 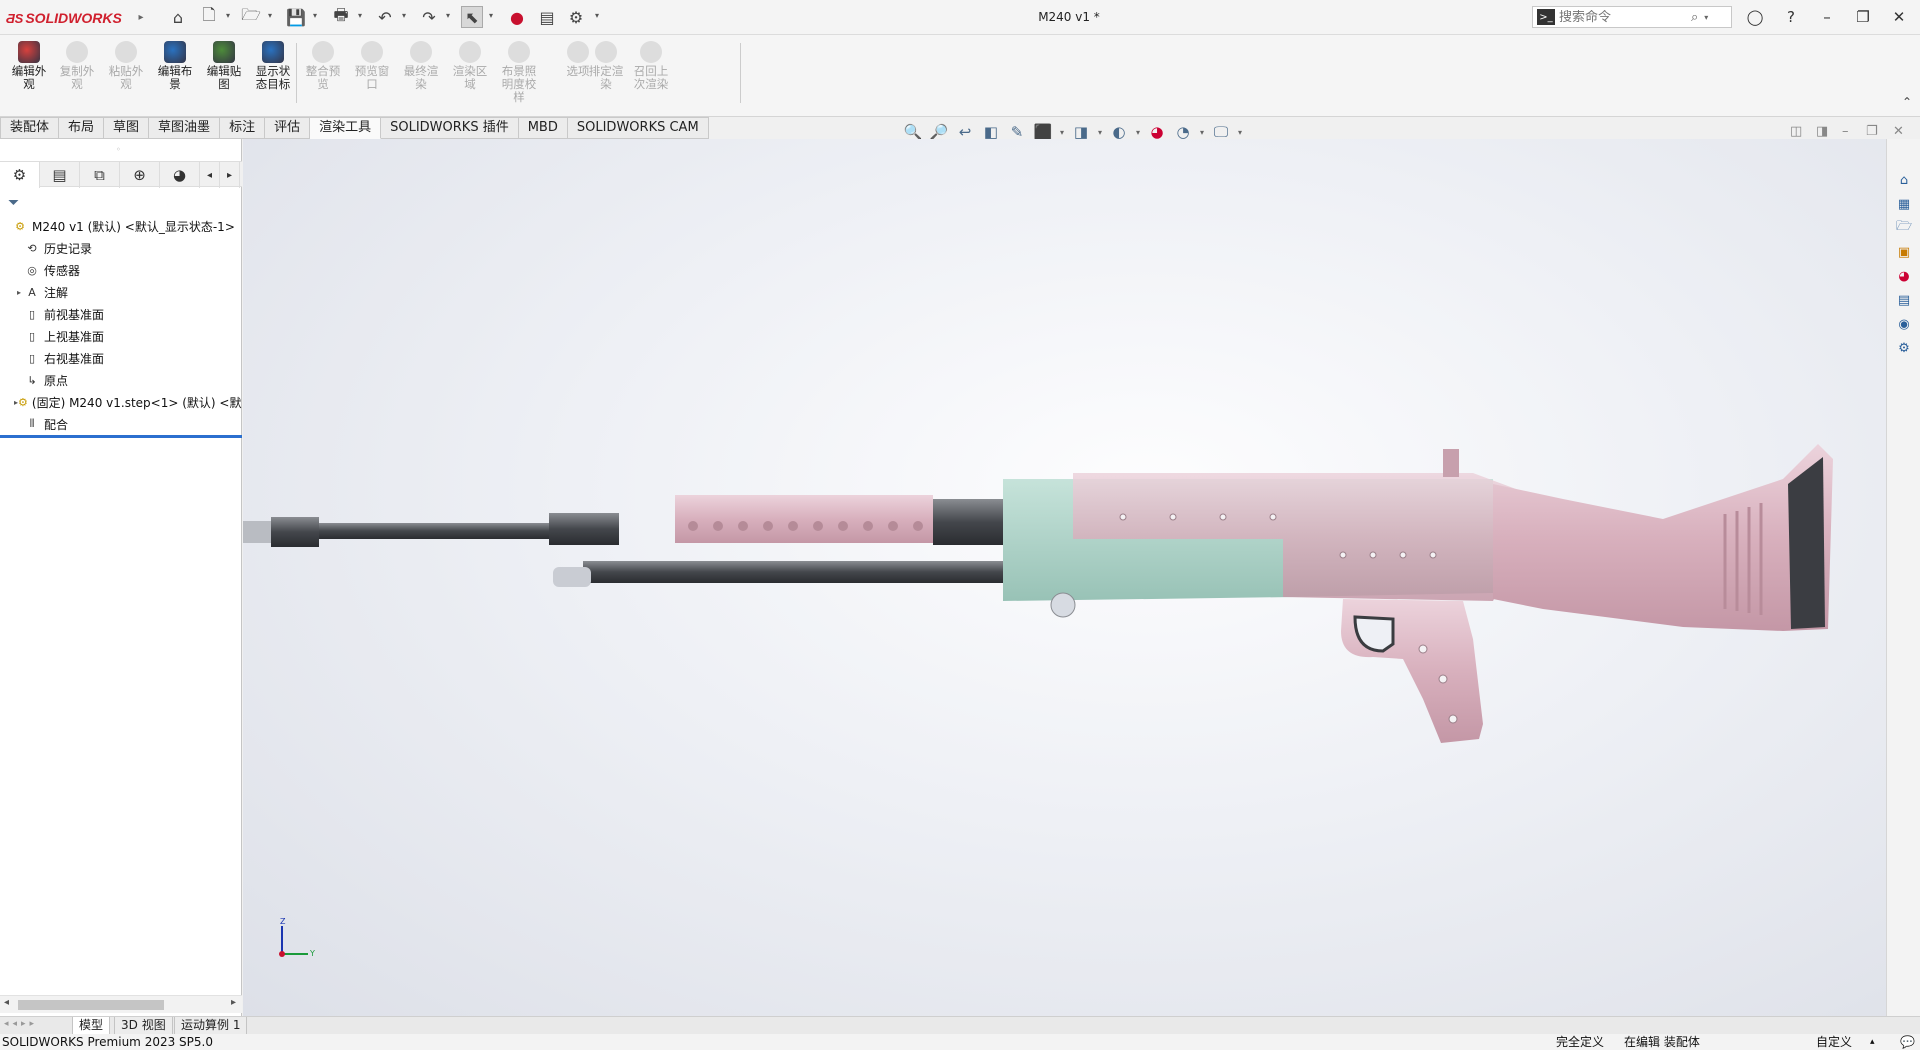 I want to click on units-dropdown-icon: ▴, so click(x=1872, y=1042).